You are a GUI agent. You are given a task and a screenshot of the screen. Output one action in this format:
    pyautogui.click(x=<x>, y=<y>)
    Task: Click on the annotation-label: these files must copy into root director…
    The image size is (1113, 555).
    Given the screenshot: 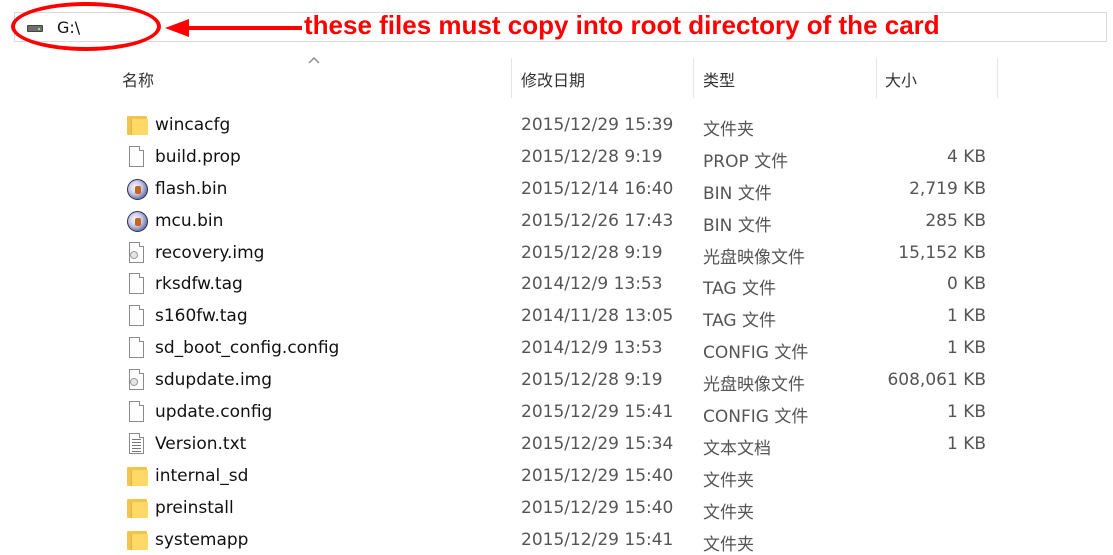 What is the action you would take?
    pyautogui.click(x=622, y=25)
    